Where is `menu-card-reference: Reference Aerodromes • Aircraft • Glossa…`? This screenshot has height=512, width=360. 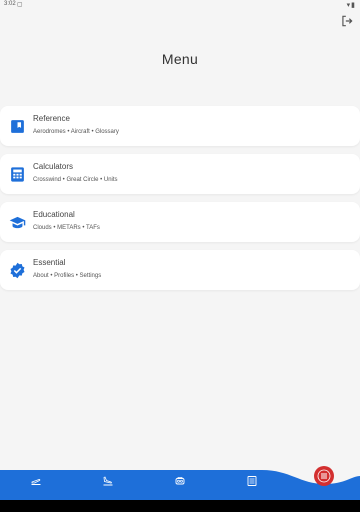
menu-card-reference: Reference Aerodromes • Aircraft • Glossa… is located at coordinates (180, 126).